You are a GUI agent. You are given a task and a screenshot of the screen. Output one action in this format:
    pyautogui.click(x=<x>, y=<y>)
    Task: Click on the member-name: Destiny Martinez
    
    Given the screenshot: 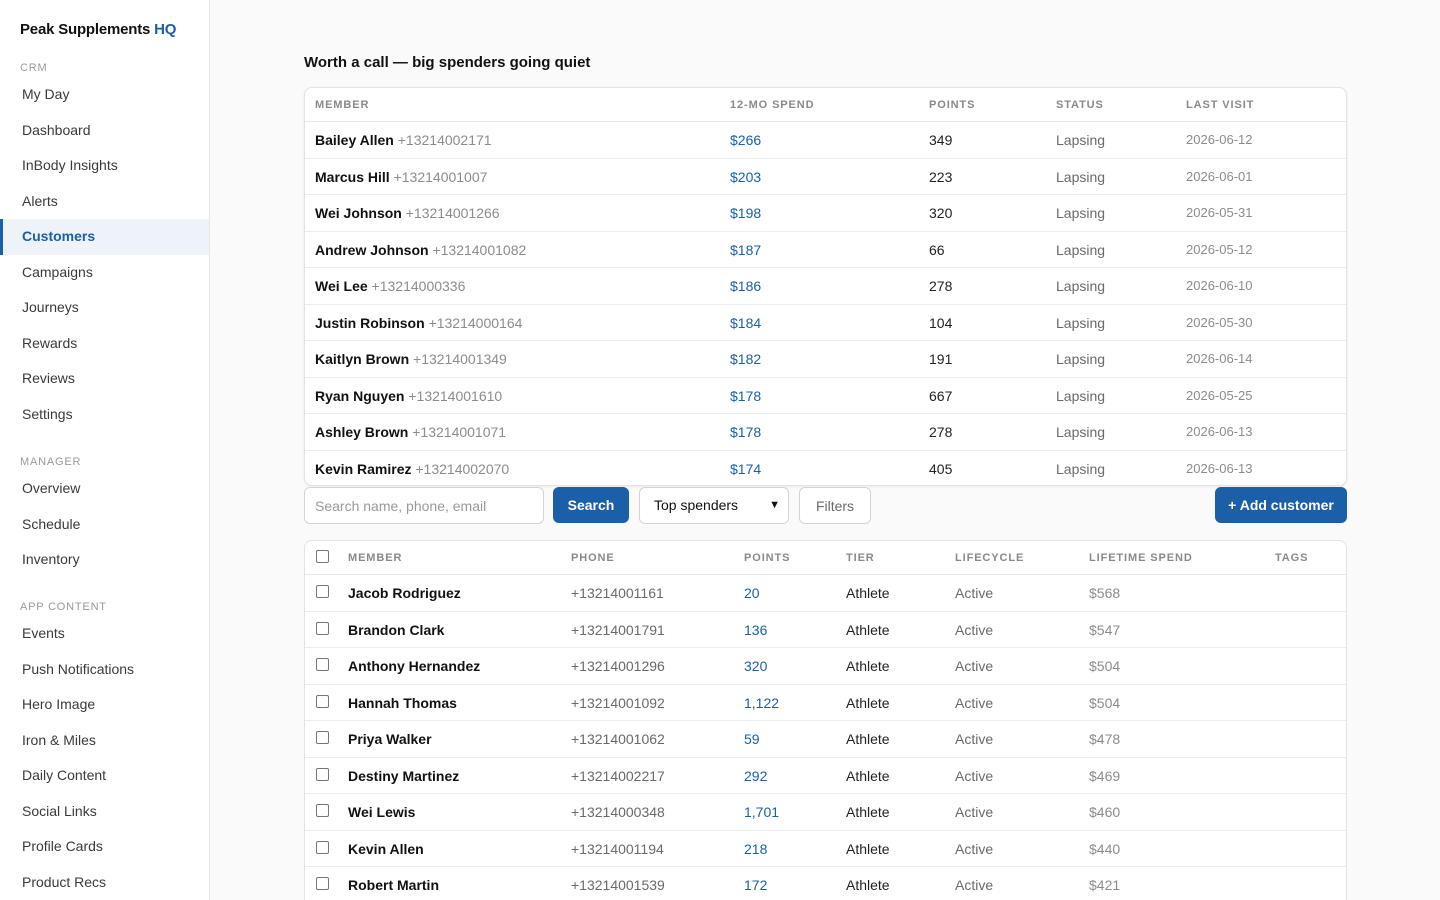 What is the action you would take?
    pyautogui.click(x=403, y=776)
    